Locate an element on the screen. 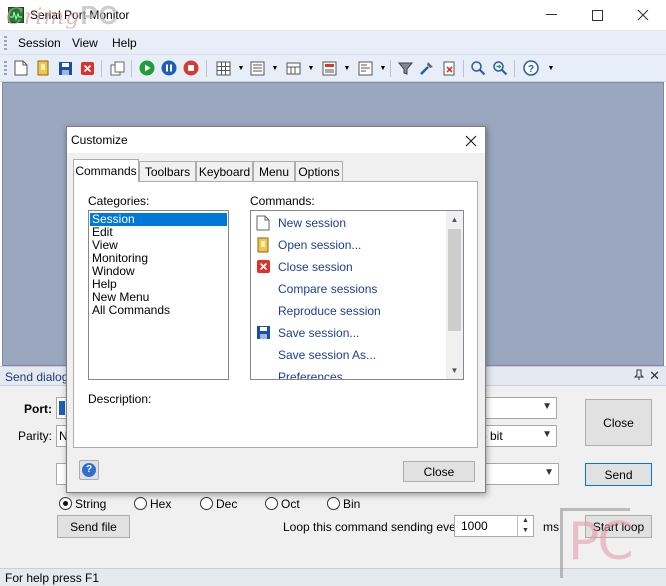  format-hex-label: Hex is located at coordinates (161, 504).